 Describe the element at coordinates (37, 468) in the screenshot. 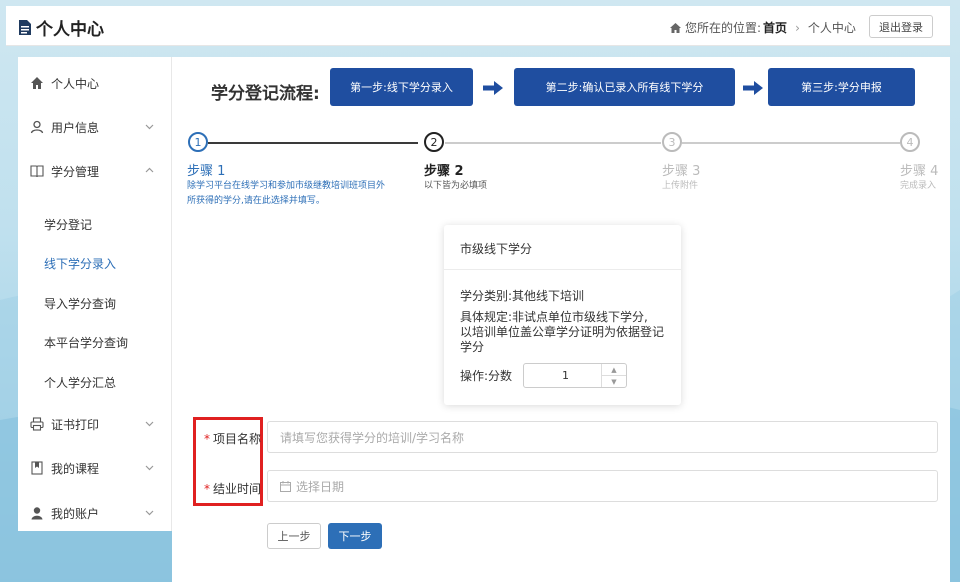

I see `bookmark-icon` at that location.